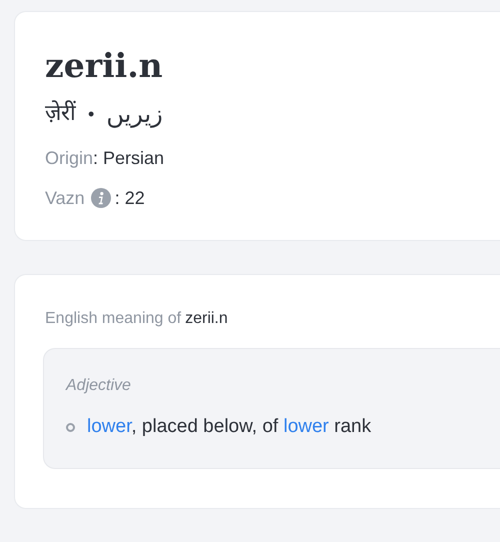 The width and height of the screenshot is (500, 542). What do you see at coordinates (229, 427) in the screenshot?
I see `meaning-text: lower, placed below, of lower rank` at bounding box center [229, 427].